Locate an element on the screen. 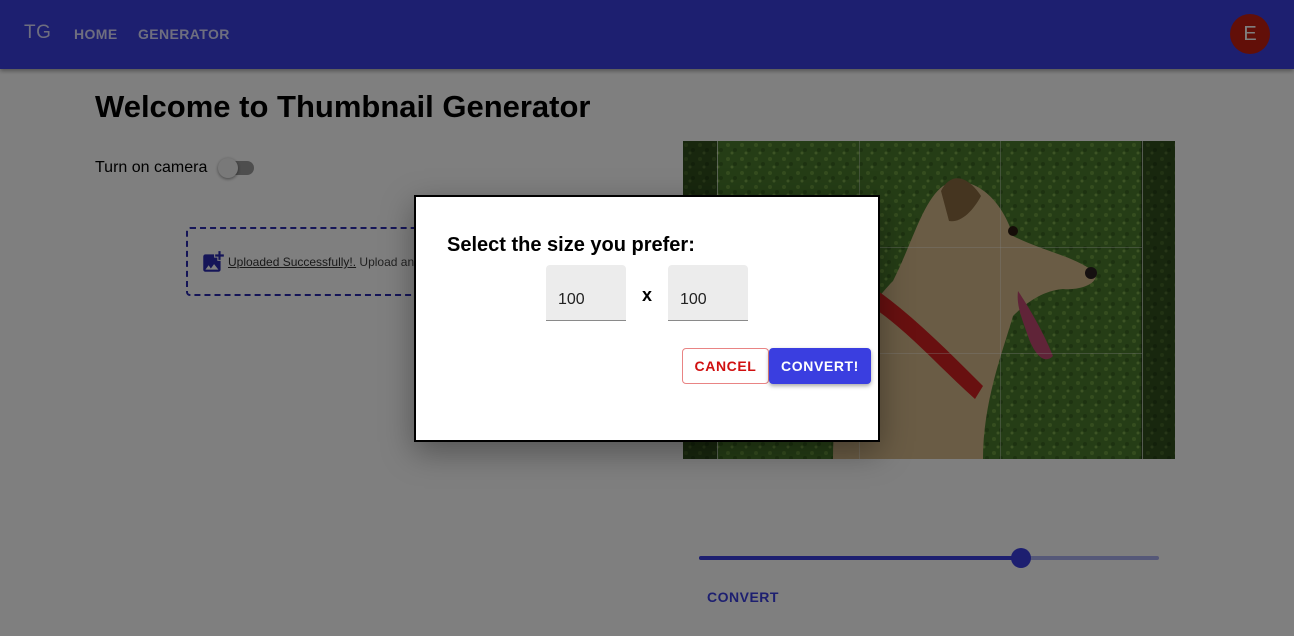 The image size is (1294, 636). size-separator: x is located at coordinates (647, 295).